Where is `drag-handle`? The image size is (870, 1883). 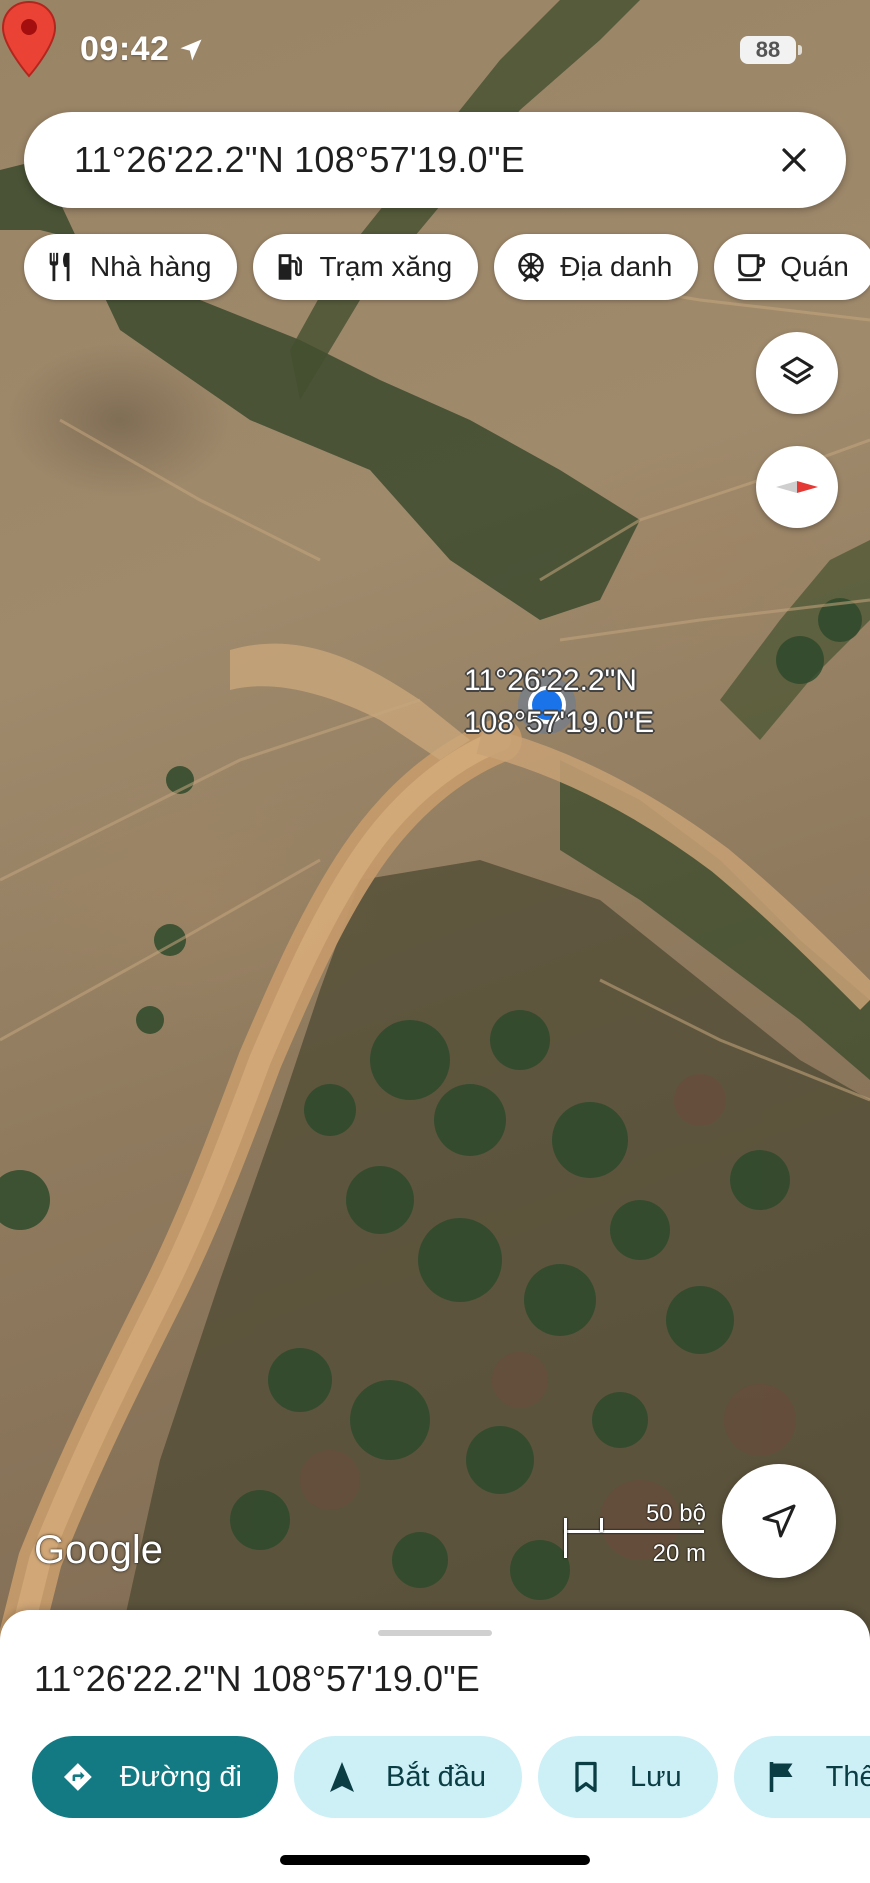
drag-handle is located at coordinates (435, 1633).